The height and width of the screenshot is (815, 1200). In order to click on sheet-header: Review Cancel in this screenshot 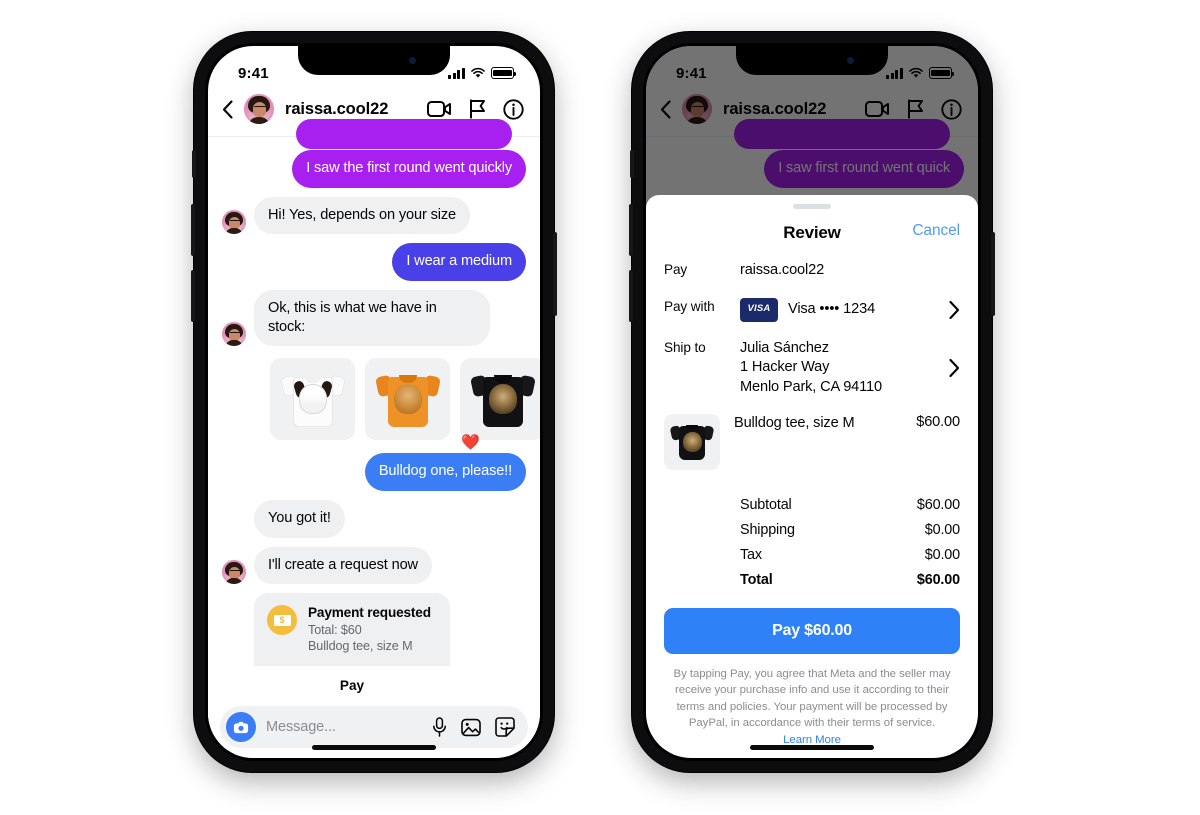, I will do `click(812, 235)`.